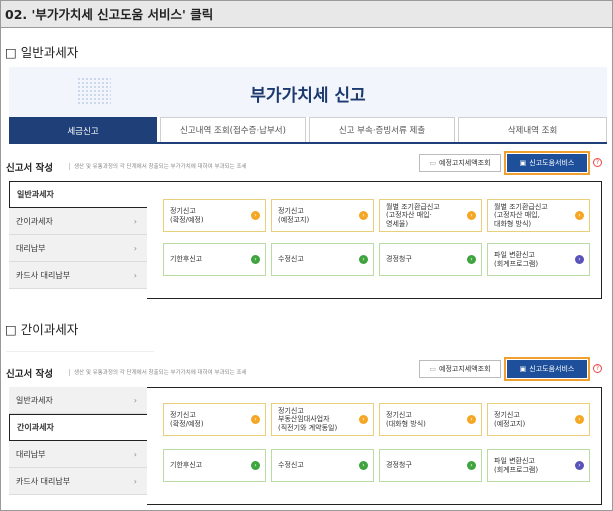 This screenshot has height=511, width=613. Describe the element at coordinates (430, 419) in the screenshot. I see `card-regular-interactive: 정기신고 (대화형 방식) ›` at that location.